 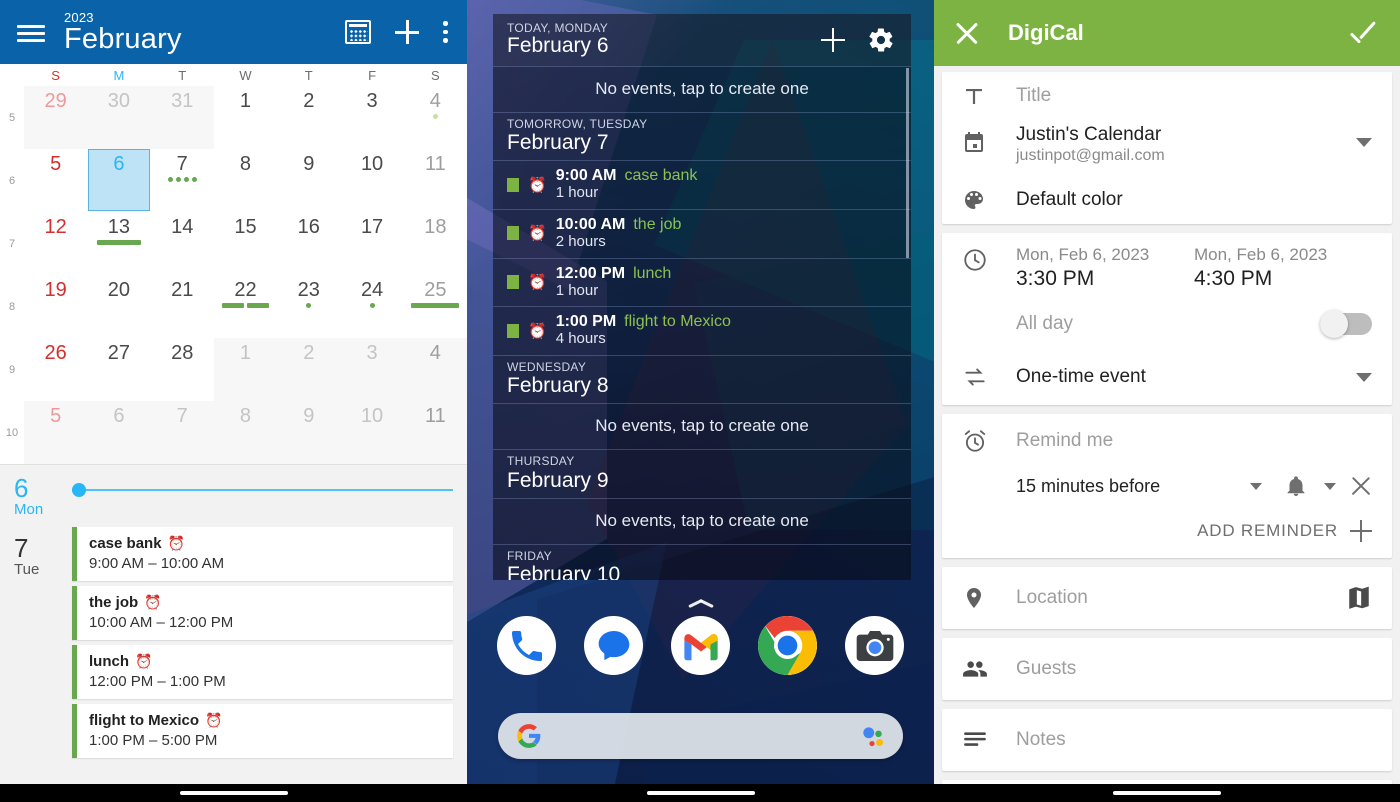 I want to click on calendar-view-icon, so click(x=358, y=32).